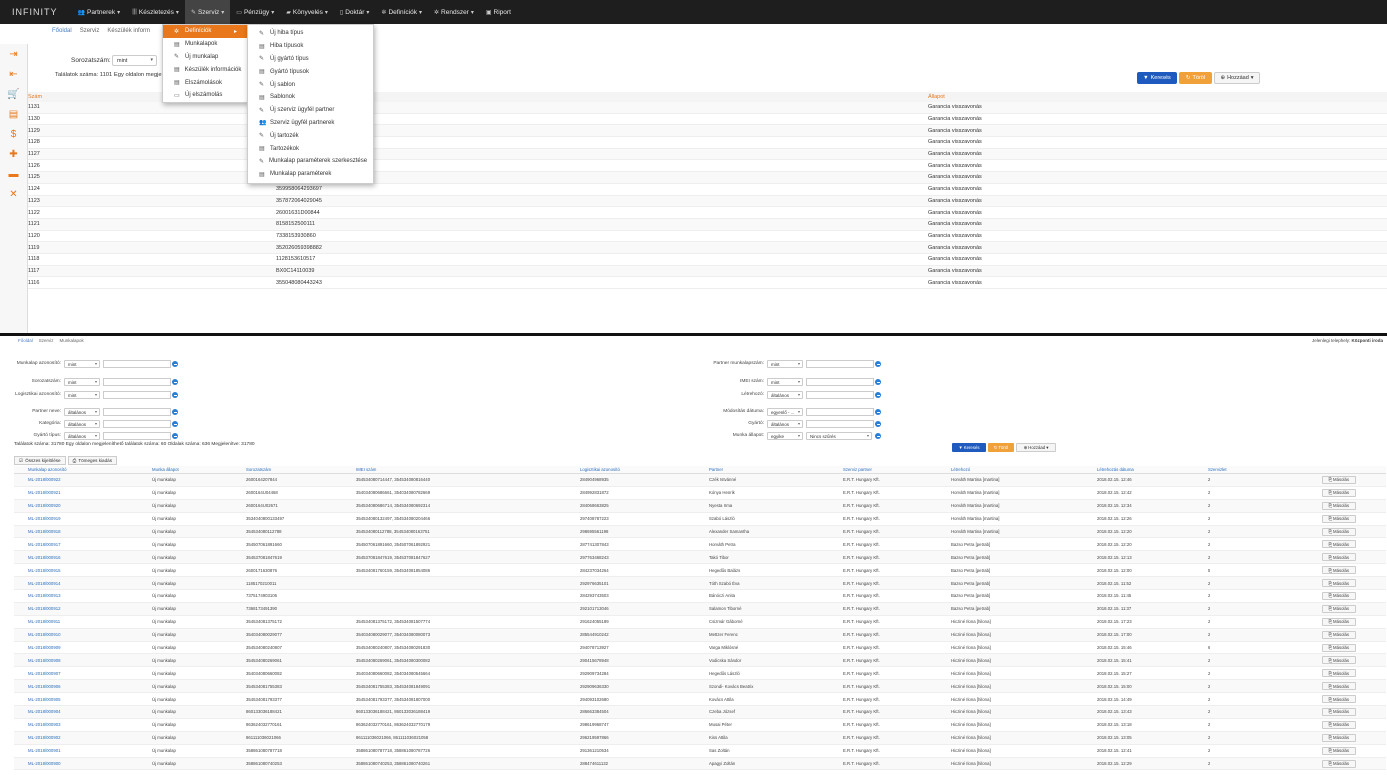 Image resolution: width=1387 pixels, height=778 pixels. Describe the element at coordinates (76, 557) in the screenshot. I see `worksheet-link: ML-2018/000916` at that location.